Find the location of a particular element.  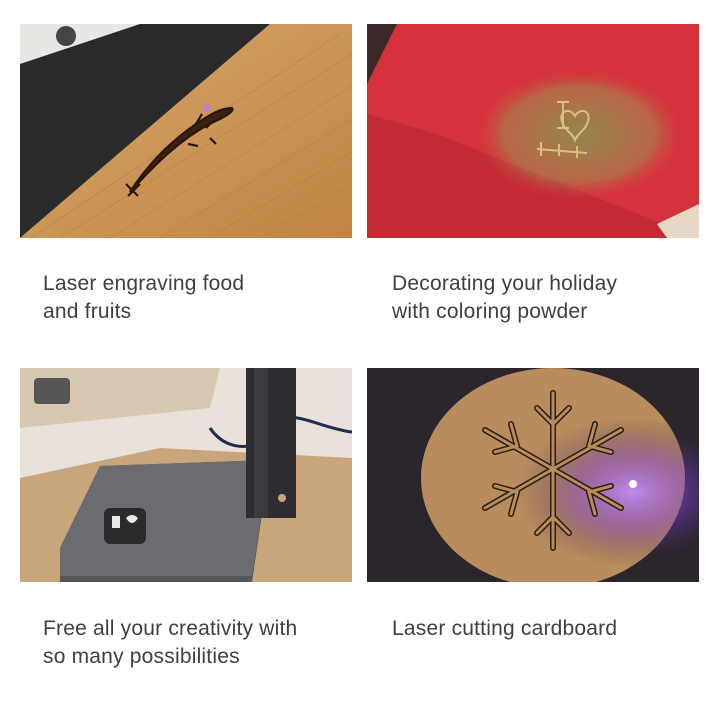

engraver-stand-illustration is located at coordinates (186, 475).